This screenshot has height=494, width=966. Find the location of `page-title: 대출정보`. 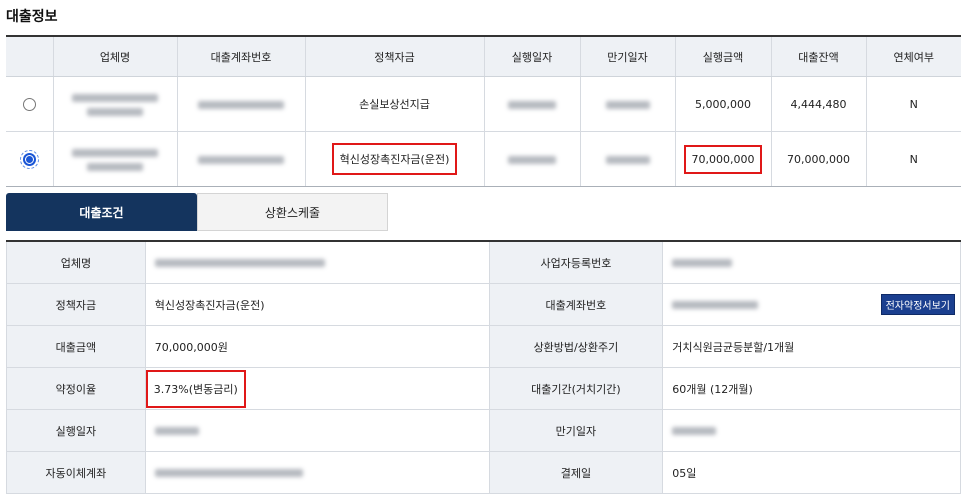

page-title: 대출정보 is located at coordinates (32, 17).